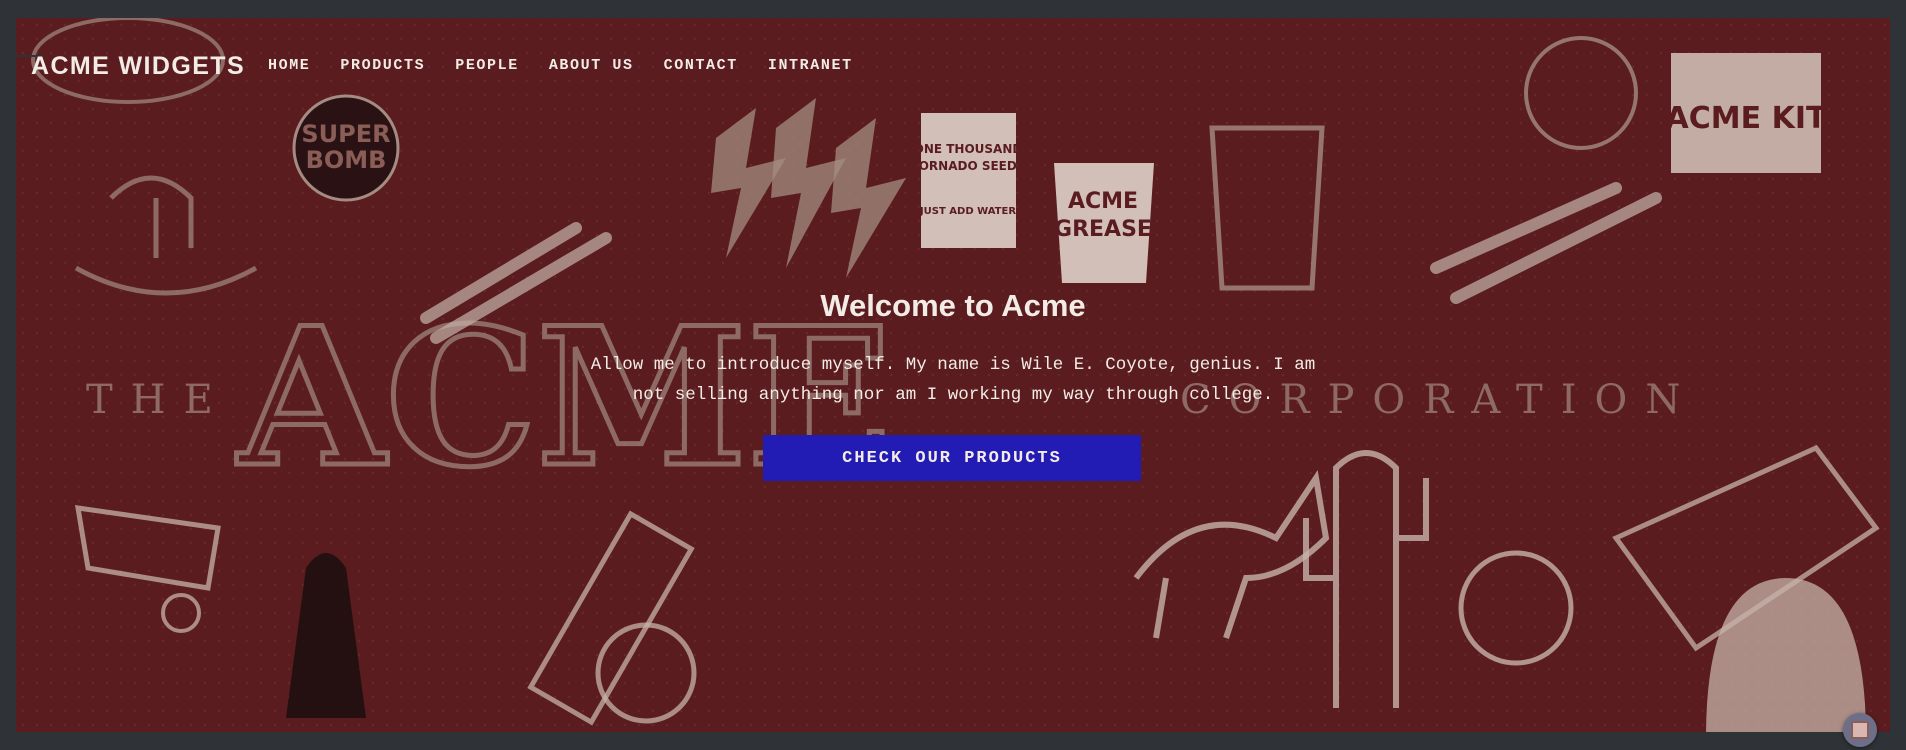 The height and width of the screenshot is (750, 1906). Describe the element at coordinates (1103, 229) in the screenshot. I see `grease-label-2: GREASE` at that location.